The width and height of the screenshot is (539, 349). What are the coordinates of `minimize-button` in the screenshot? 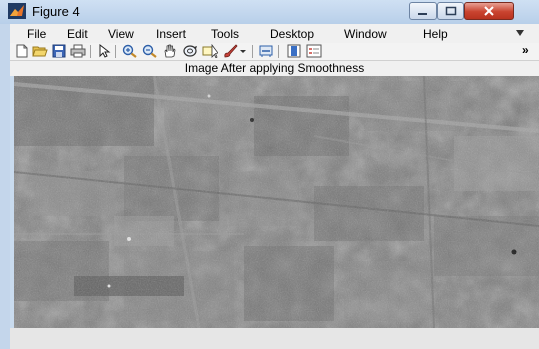 It's located at (423, 11).